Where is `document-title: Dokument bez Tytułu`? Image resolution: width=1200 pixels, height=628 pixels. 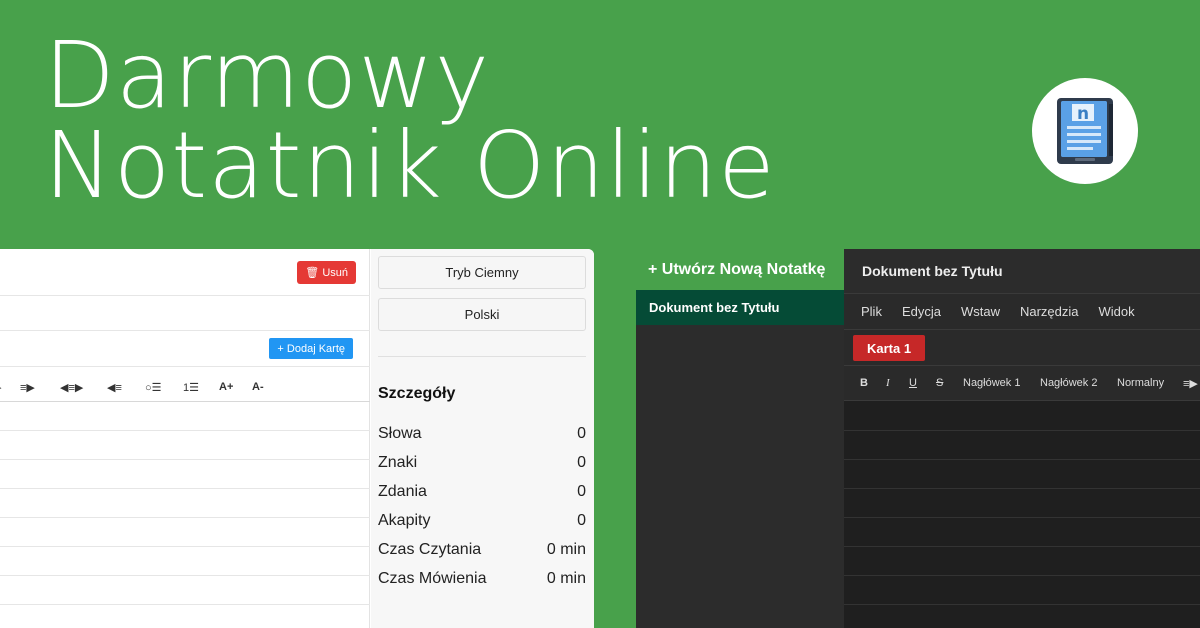 document-title: Dokument bez Tytułu is located at coordinates (1022, 271).